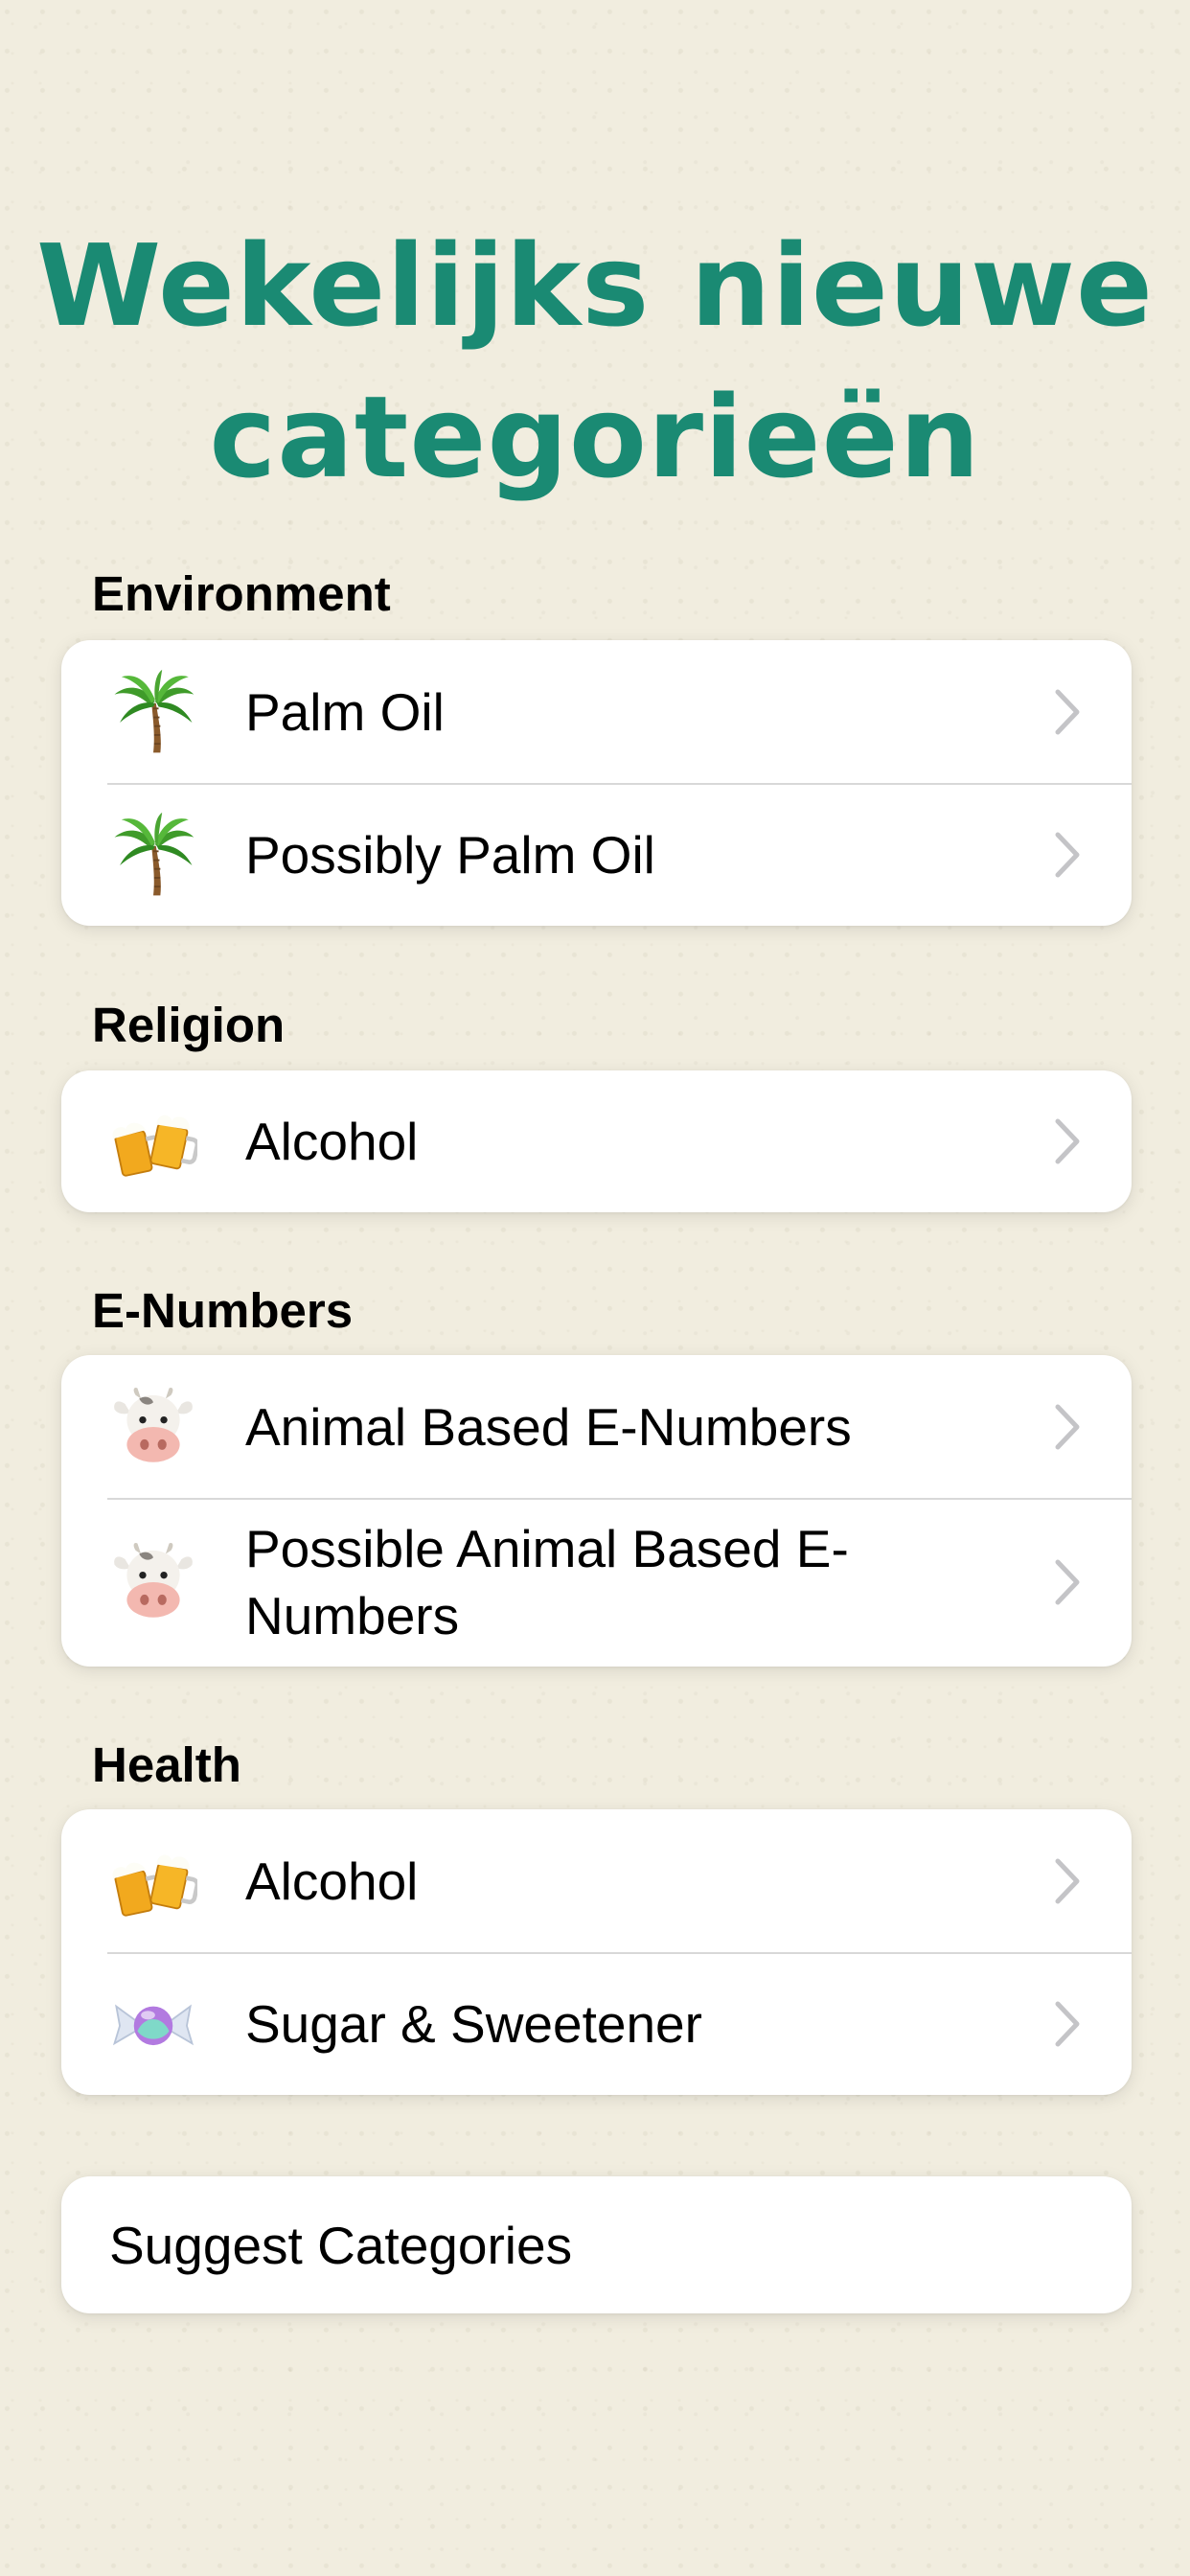 The height and width of the screenshot is (2576, 1190). What do you see at coordinates (223, 1310) in the screenshot?
I see `section-header-e-numbers: E-Numbers` at bounding box center [223, 1310].